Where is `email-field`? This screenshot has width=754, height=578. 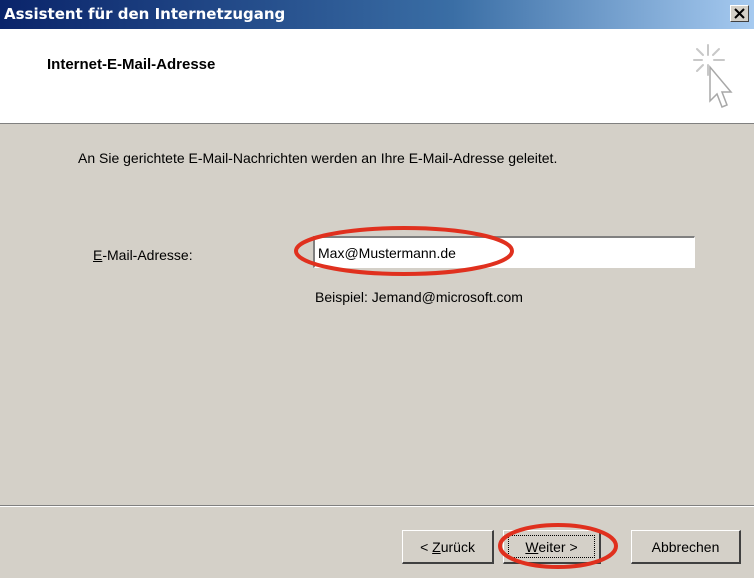
email-field is located at coordinates (504, 252).